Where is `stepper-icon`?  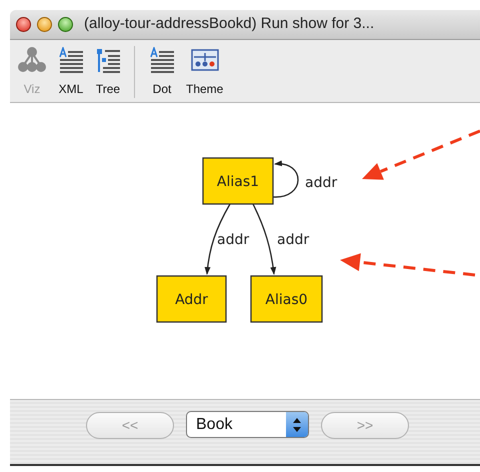 stepper-icon is located at coordinates (297, 425).